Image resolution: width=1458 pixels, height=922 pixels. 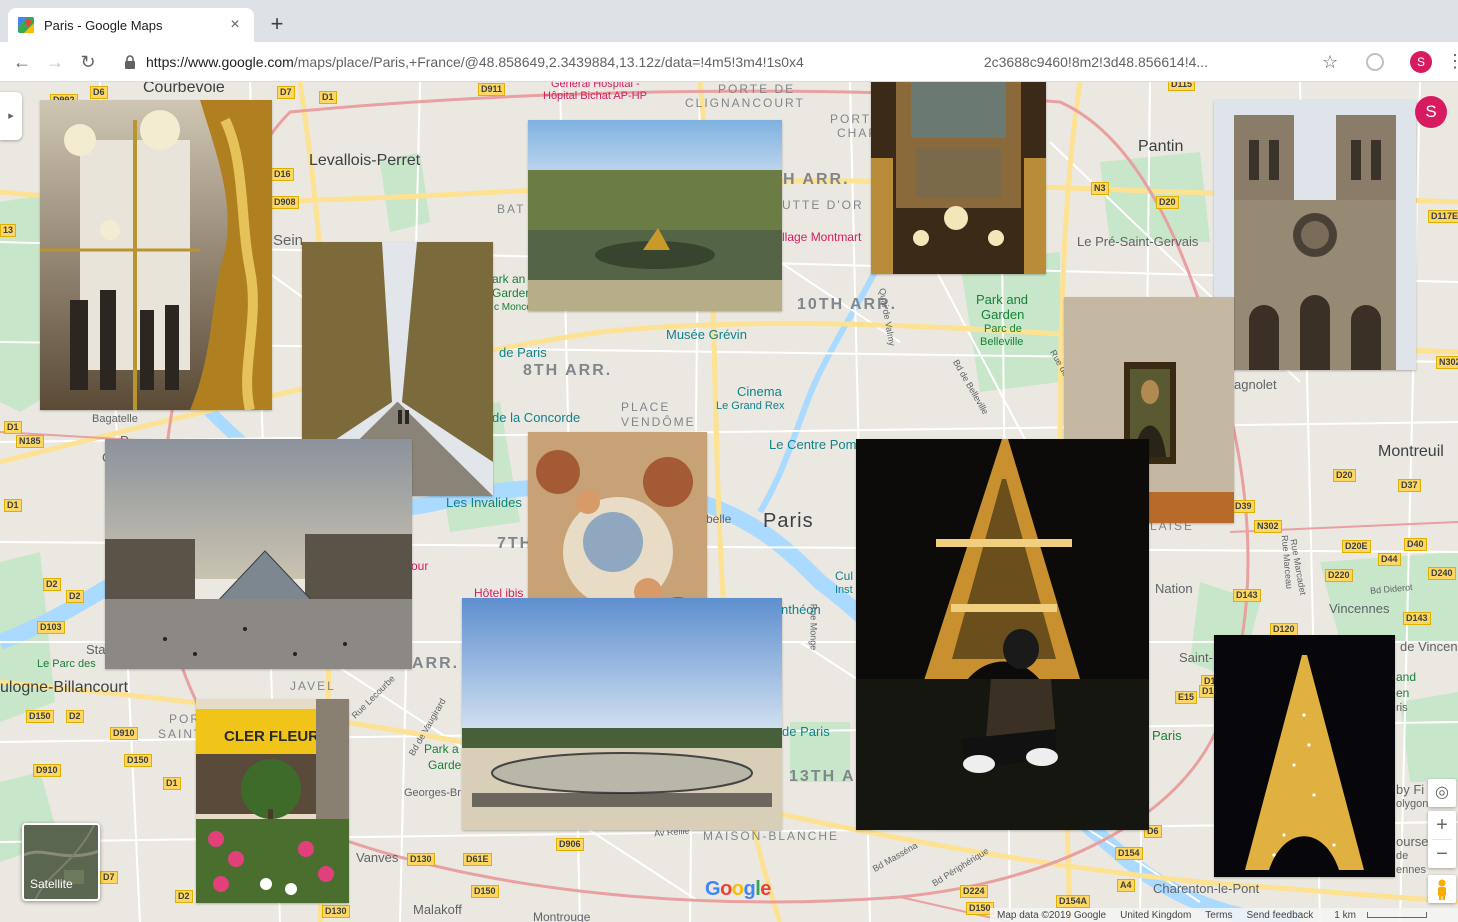 I want to click on map-label-pre-saint-gervais: Le Pré-Saint-Gervais, so click(x=1138, y=241).